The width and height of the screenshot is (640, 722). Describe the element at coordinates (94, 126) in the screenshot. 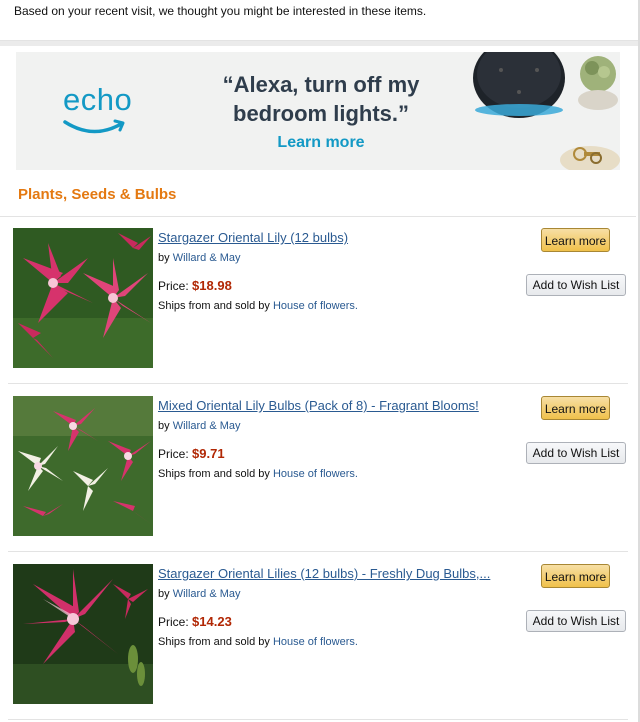

I see `amazon-smile-icon` at that location.